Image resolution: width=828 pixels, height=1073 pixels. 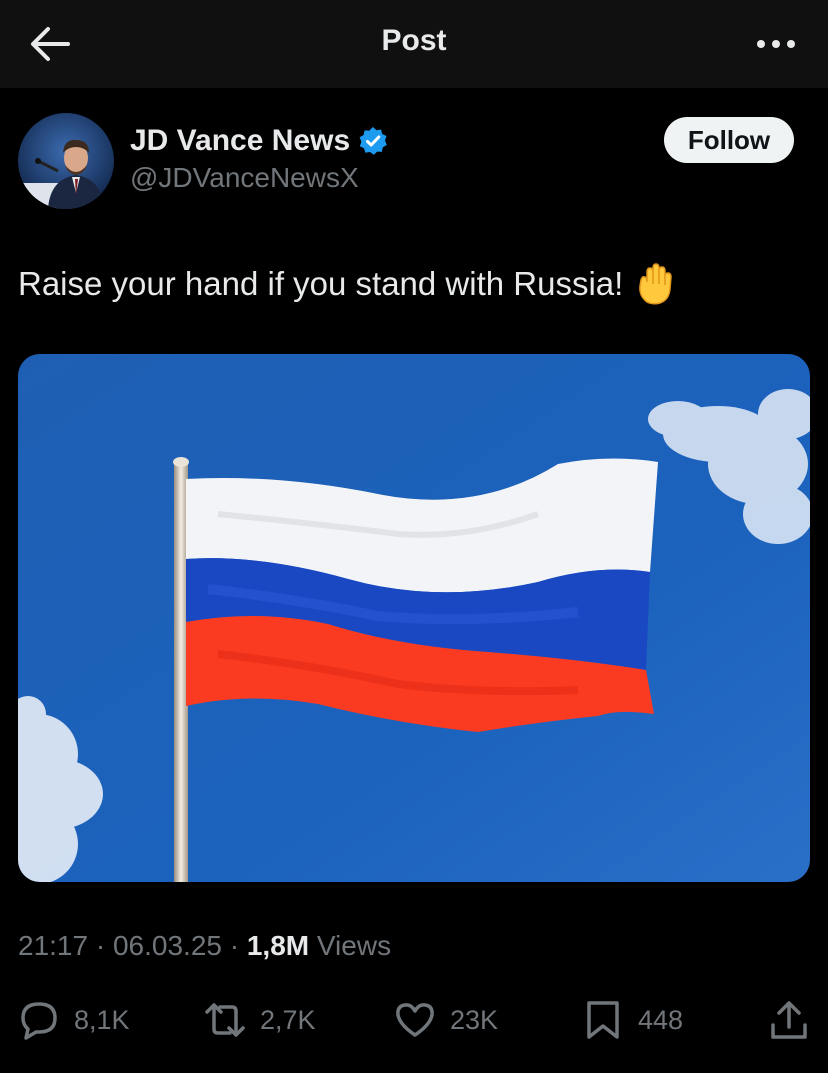 What do you see at coordinates (474, 1019) in the screenshot?
I see `like-count: 23K` at bounding box center [474, 1019].